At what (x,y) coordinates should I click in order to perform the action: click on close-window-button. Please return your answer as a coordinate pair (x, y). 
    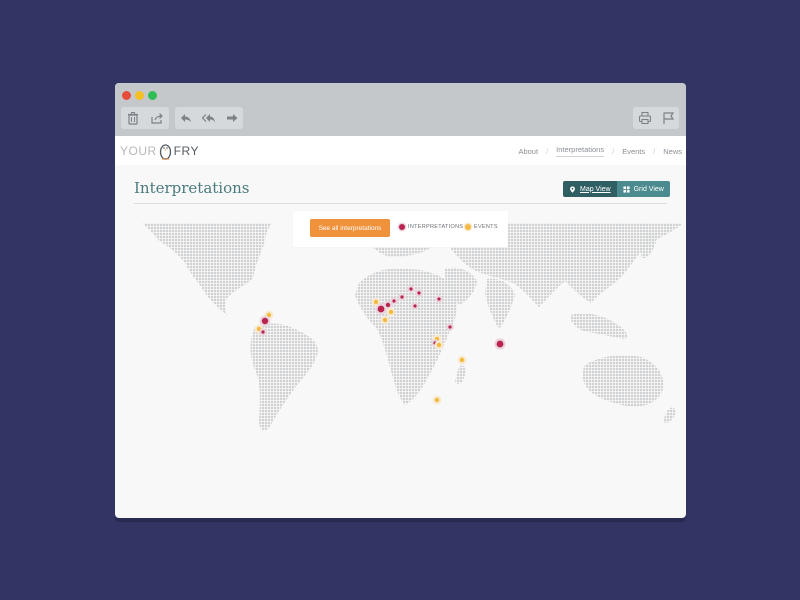
    Looking at the image, I should click on (126, 95).